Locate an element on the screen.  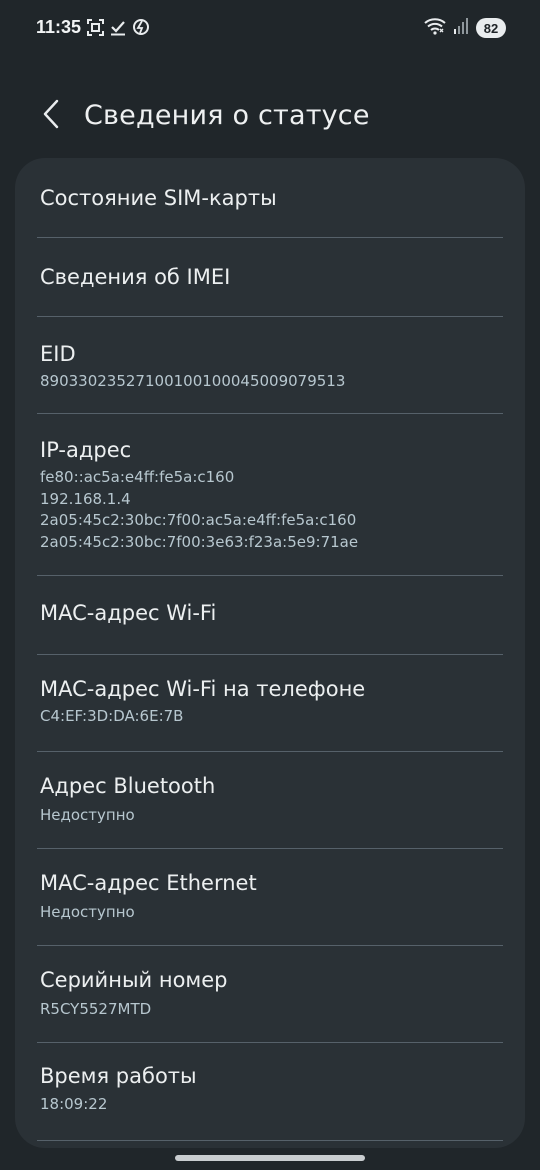
list-item-wifi-mac: MAC-адрес Wi-Fi is located at coordinates (270, 615).